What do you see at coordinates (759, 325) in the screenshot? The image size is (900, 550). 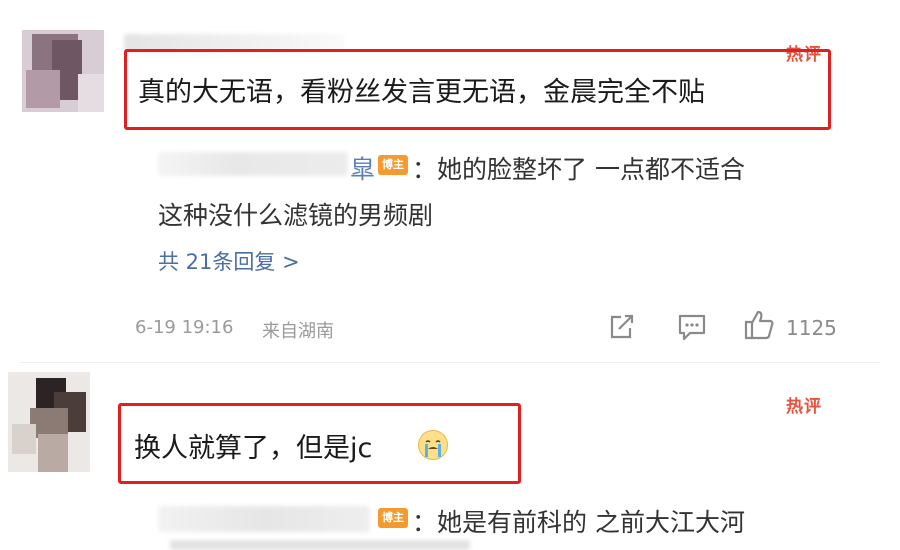 I see `like-icon` at bounding box center [759, 325].